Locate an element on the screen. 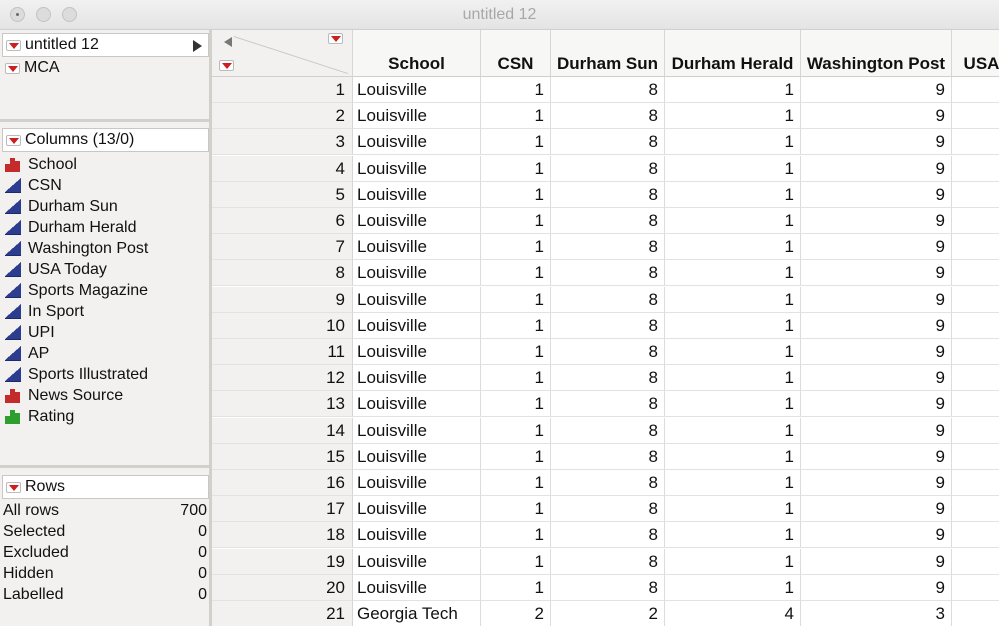  row-number: 6 is located at coordinates (282, 221).